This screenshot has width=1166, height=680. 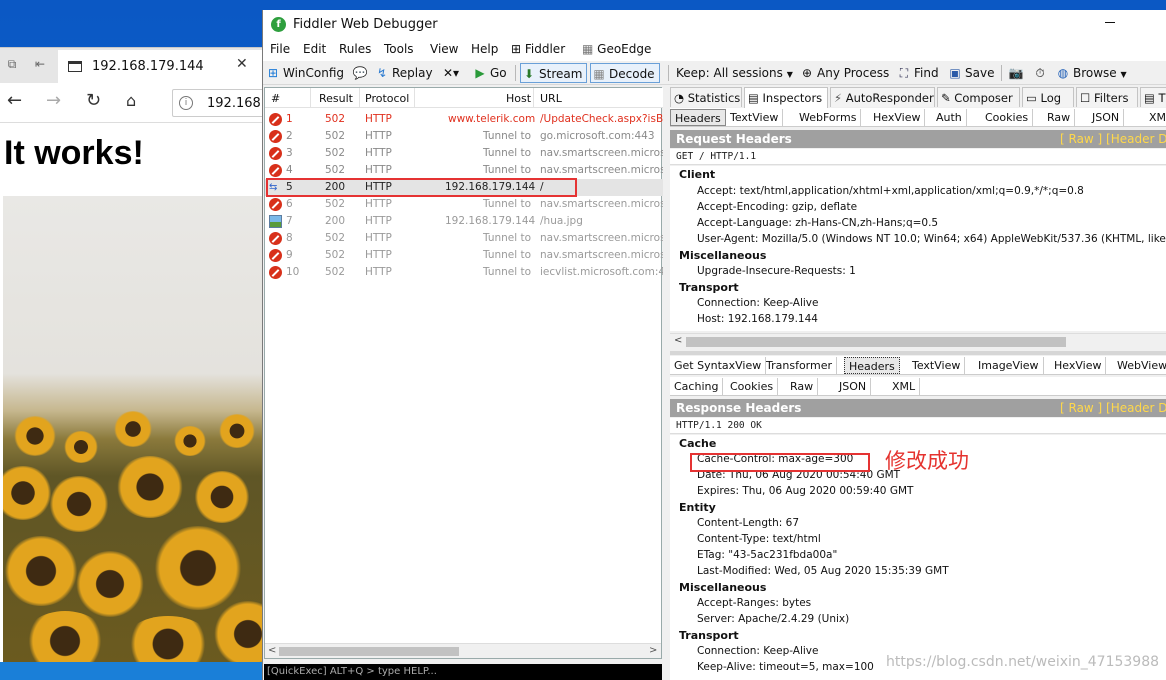 I want to click on header-item: Keep-Alive: timeout=5, max=100, so click(x=785, y=667).